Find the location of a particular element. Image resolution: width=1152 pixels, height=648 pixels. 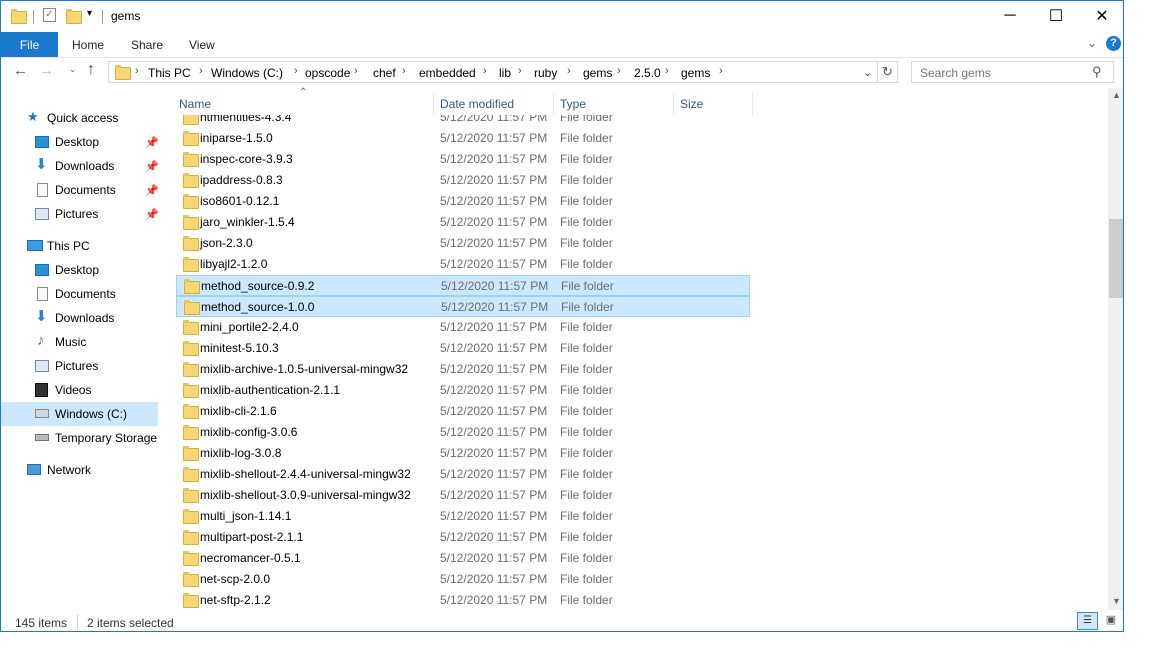

up-button: ↑ is located at coordinates (91, 70).